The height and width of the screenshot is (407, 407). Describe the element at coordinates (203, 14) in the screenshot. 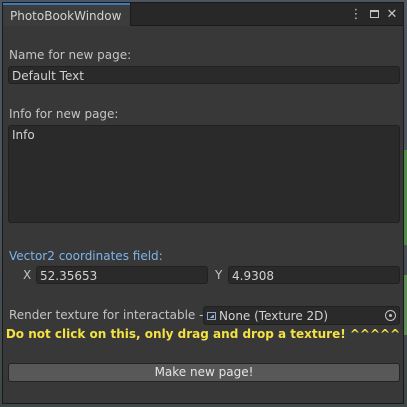

I see `tab-bar: PhotoBookWindow ⋮ ✕` at that location.